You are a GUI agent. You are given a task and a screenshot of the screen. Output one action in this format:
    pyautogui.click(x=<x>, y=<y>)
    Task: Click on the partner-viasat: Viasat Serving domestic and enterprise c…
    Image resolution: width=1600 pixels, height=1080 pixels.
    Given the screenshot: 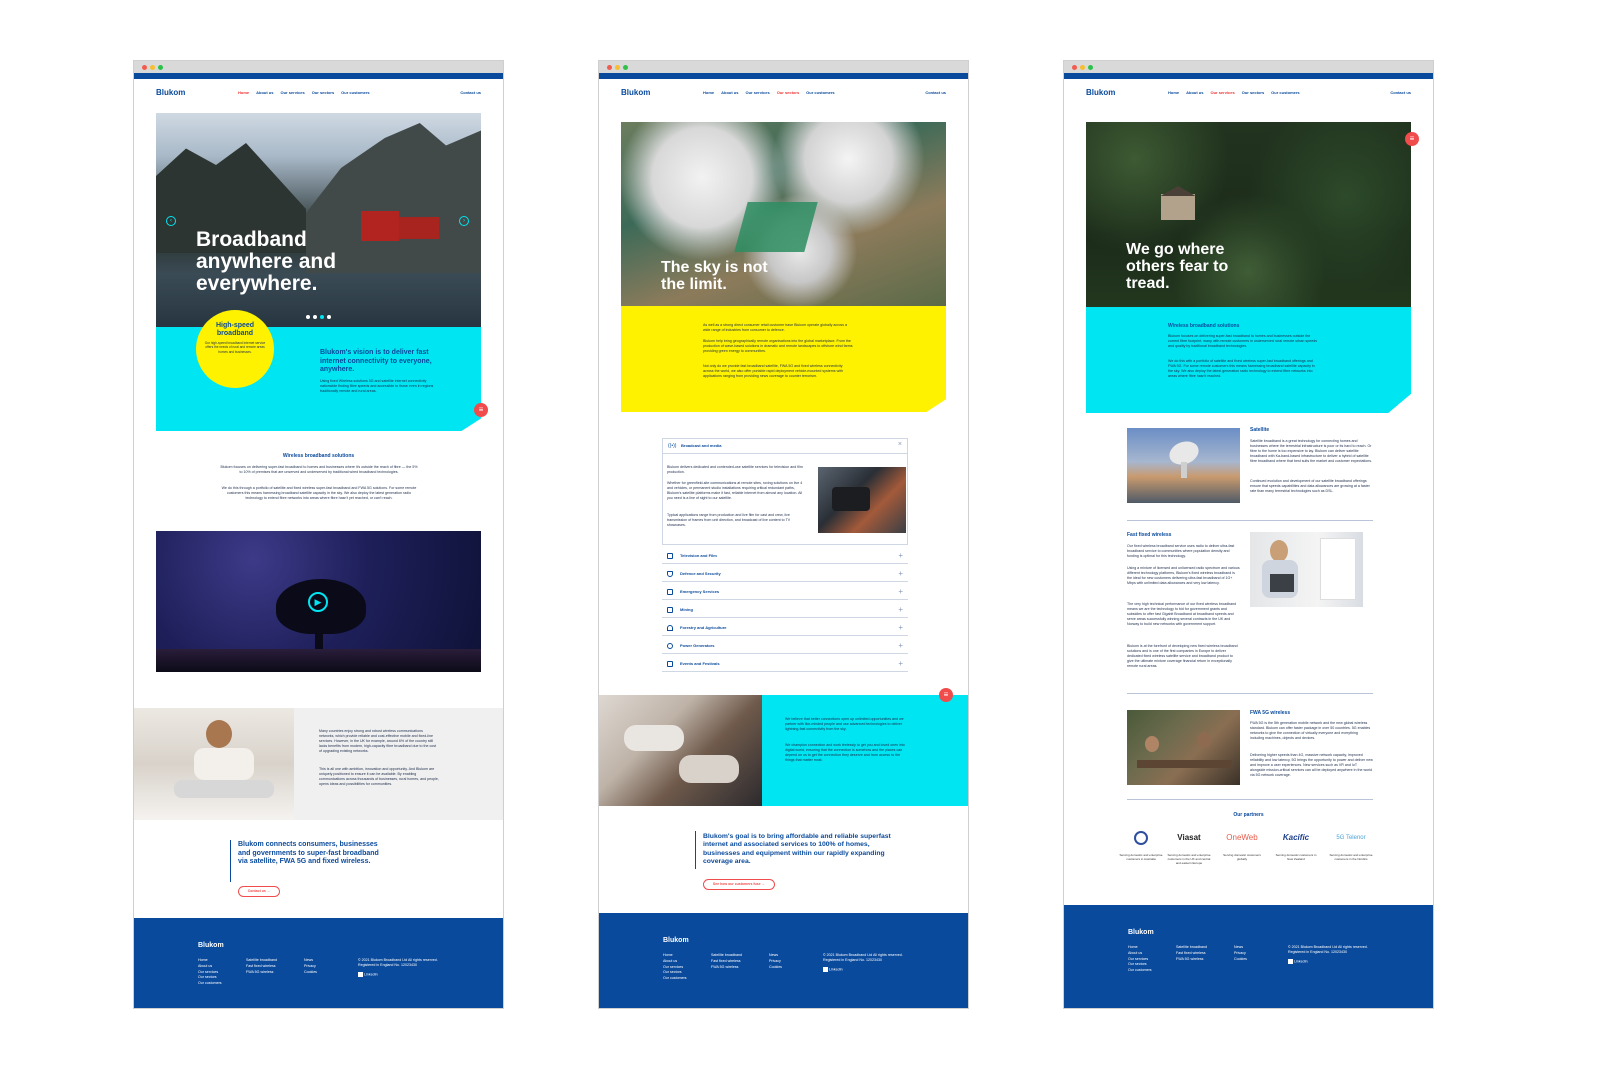 What is the action you would take?
    pyautogui.click(x=1189, y=848)
    